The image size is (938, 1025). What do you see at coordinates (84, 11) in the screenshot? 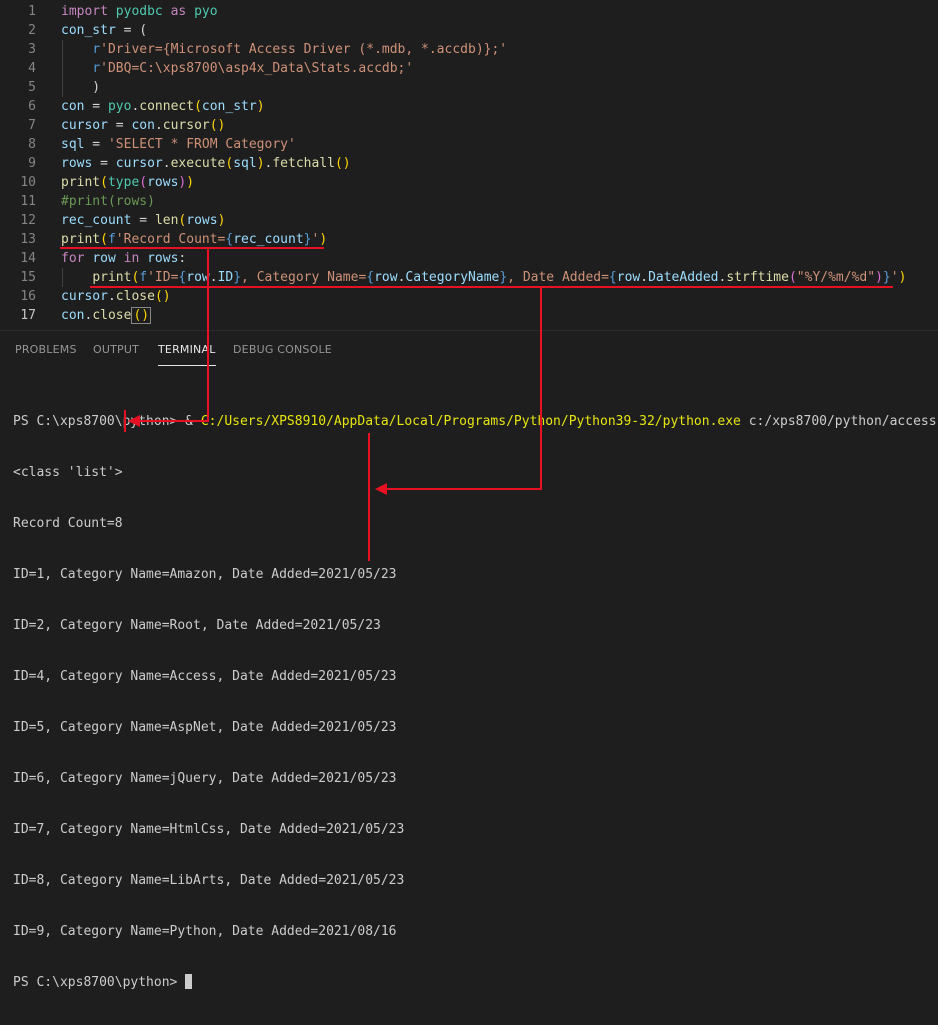
I see `code-token: import` at bounding box center [84, 11].